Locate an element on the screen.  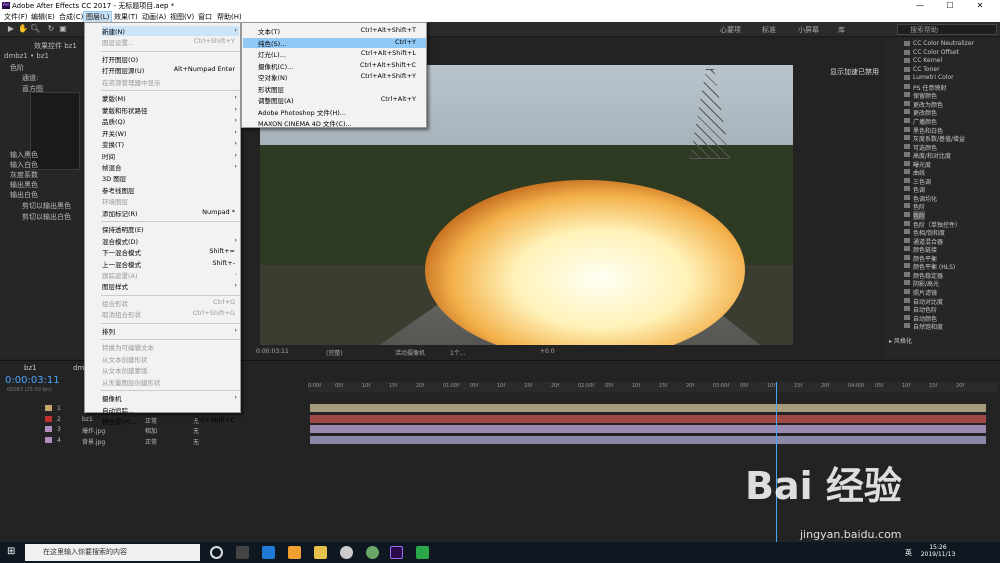
timeline-layer-row: 4 背景.jpg 正常 无 is located at coordinates (154, 440).